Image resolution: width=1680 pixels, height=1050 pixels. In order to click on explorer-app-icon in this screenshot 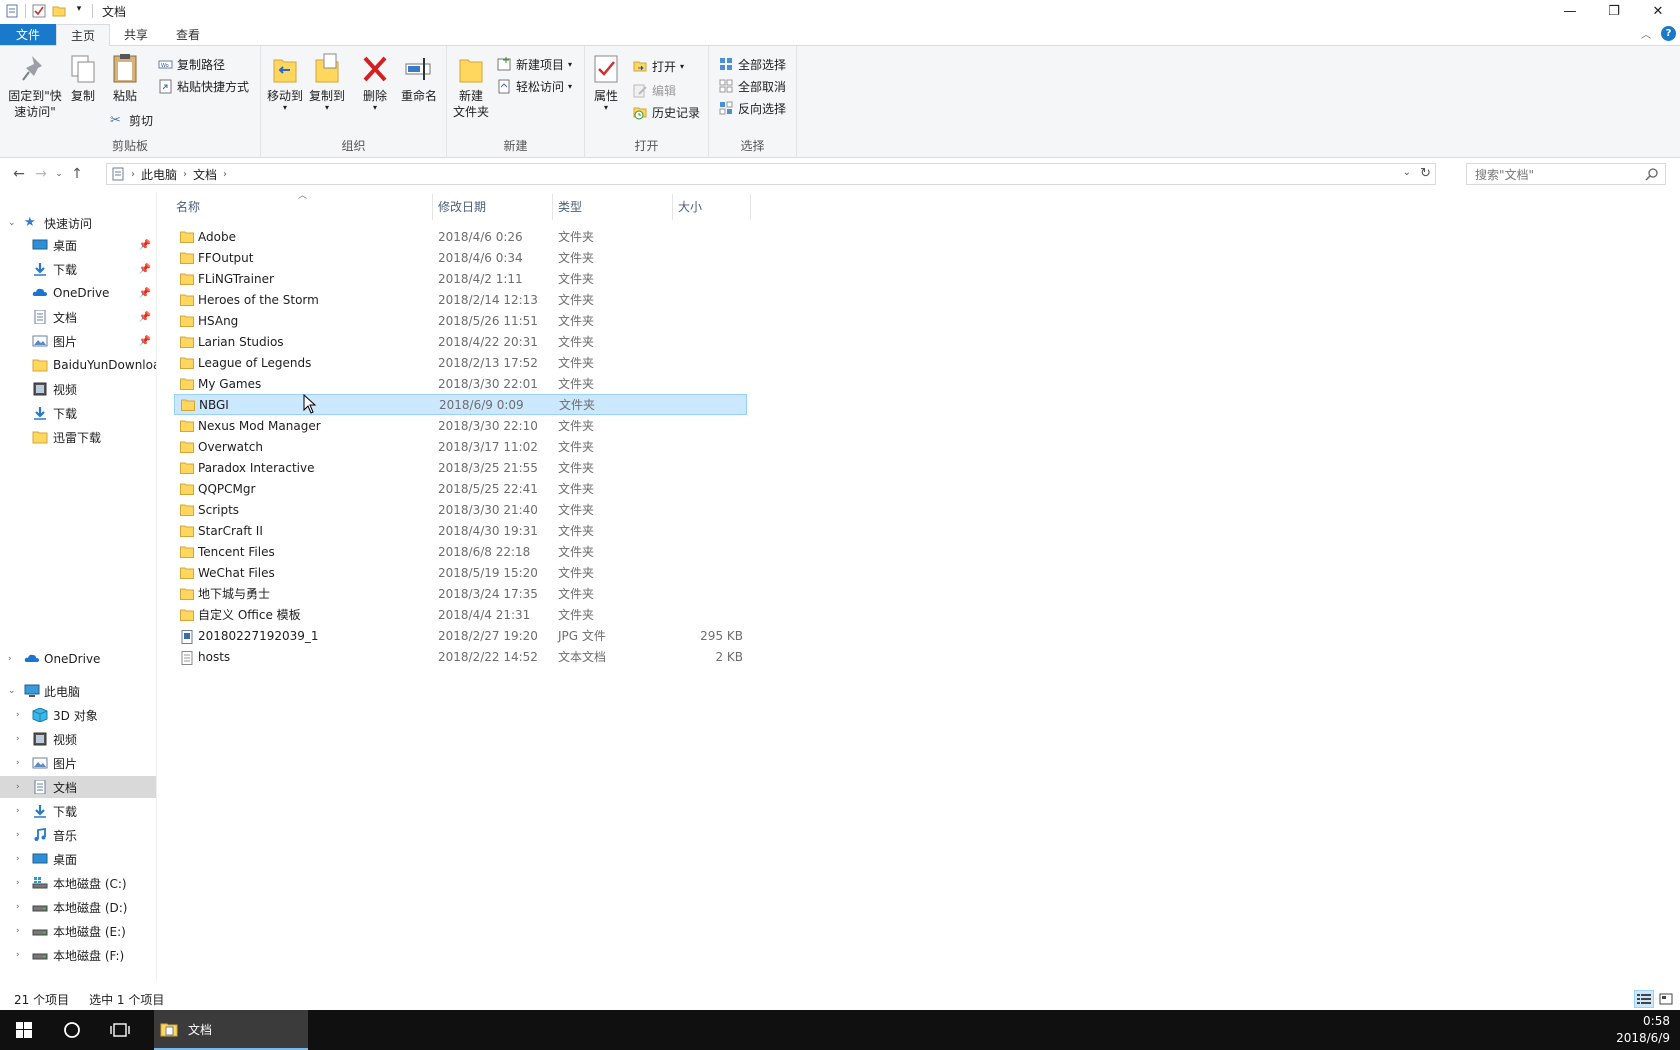, I will do `click(12, 11)`.